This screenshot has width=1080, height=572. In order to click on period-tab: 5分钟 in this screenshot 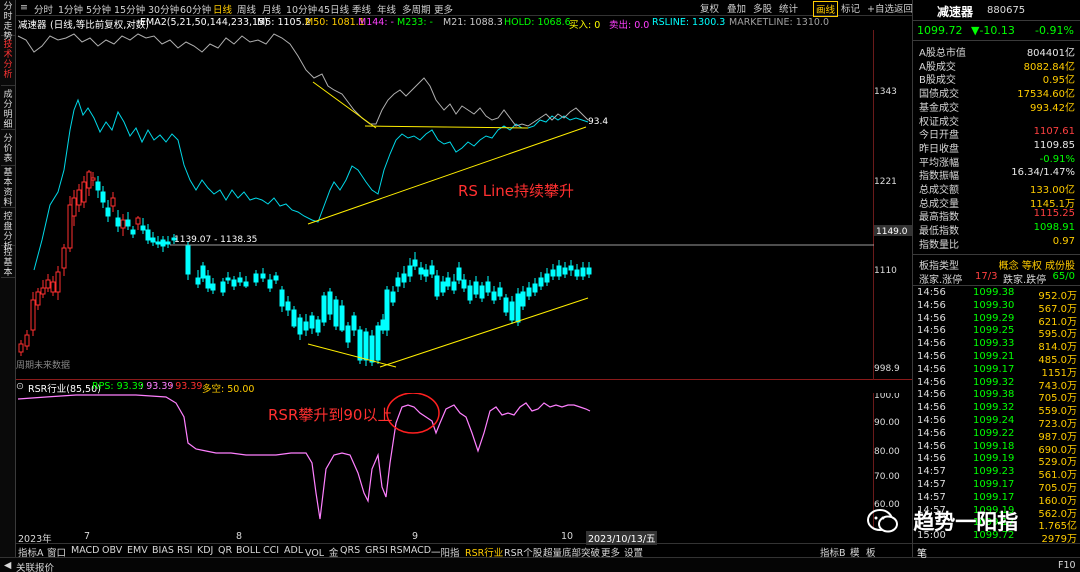, I will do `click(98, 9)`.